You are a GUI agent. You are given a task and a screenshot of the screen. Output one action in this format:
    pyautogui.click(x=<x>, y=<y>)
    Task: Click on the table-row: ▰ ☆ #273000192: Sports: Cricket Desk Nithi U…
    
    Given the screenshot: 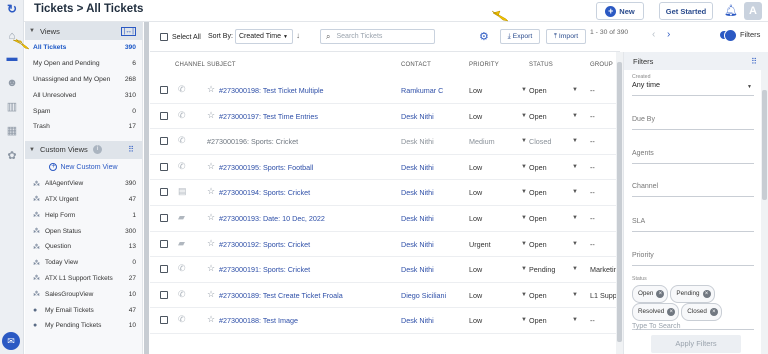 What is the action you would take?
    pyautogui.click(x=384, y=245)
    